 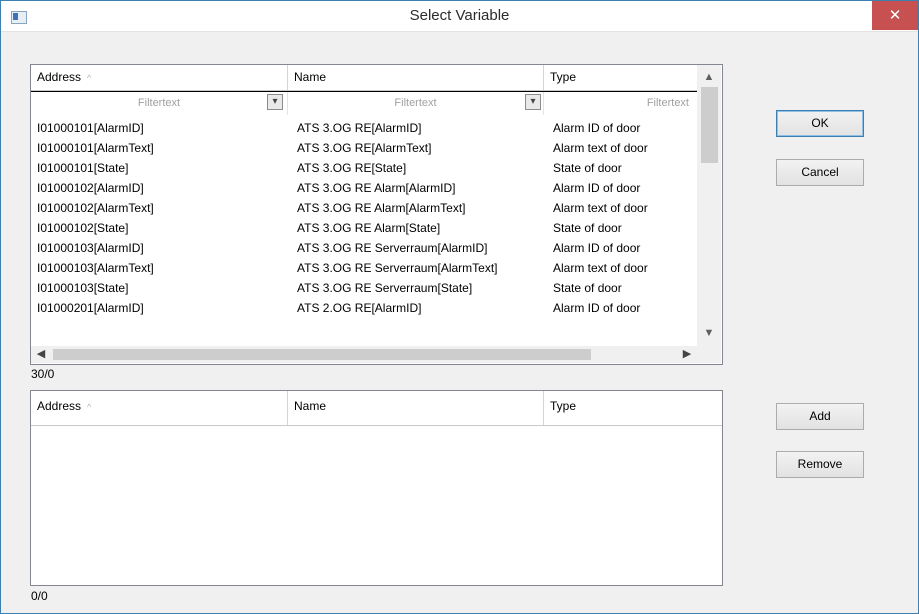 What do you see at coordinates (95, 148) in the screenshot?
I see `cell-address: I01000101[AlarmText]` at bounding box center [95, 148].